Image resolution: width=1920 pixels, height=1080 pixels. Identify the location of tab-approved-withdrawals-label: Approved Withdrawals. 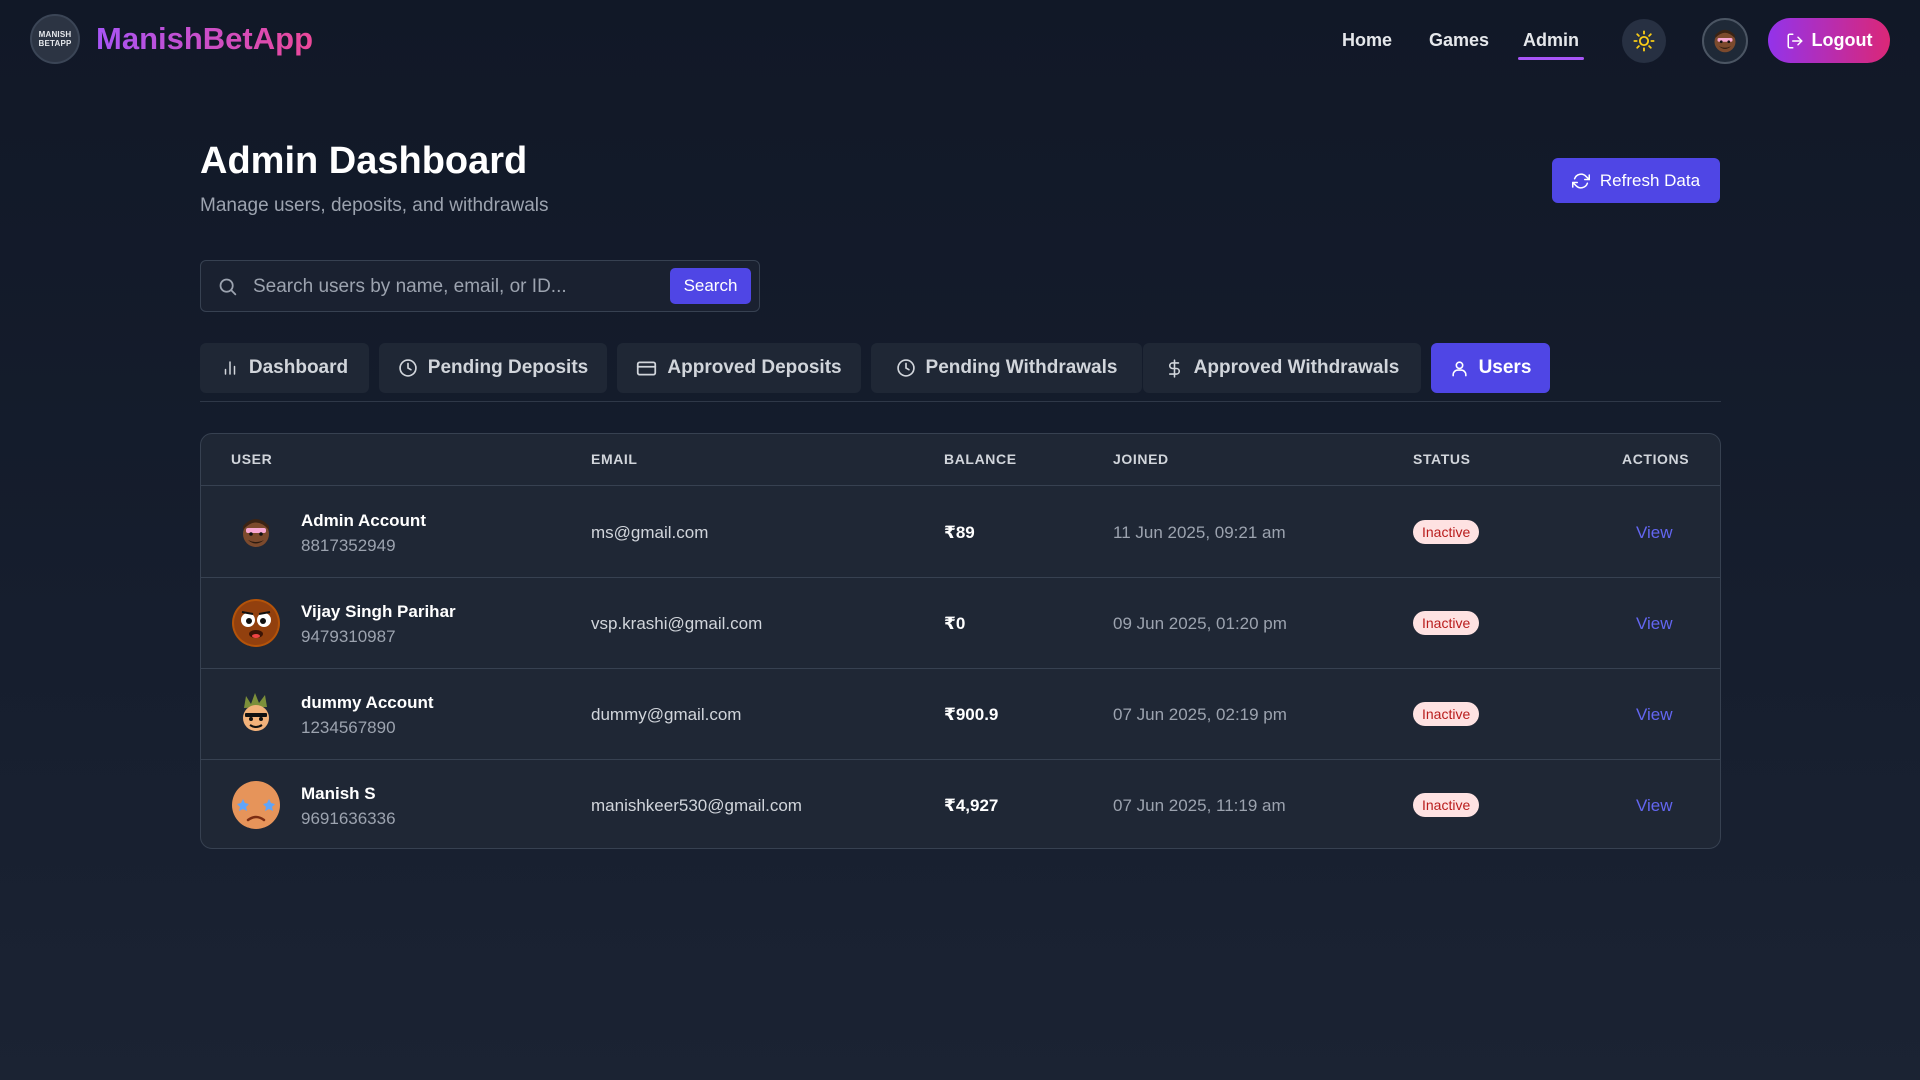
(1296, 367).